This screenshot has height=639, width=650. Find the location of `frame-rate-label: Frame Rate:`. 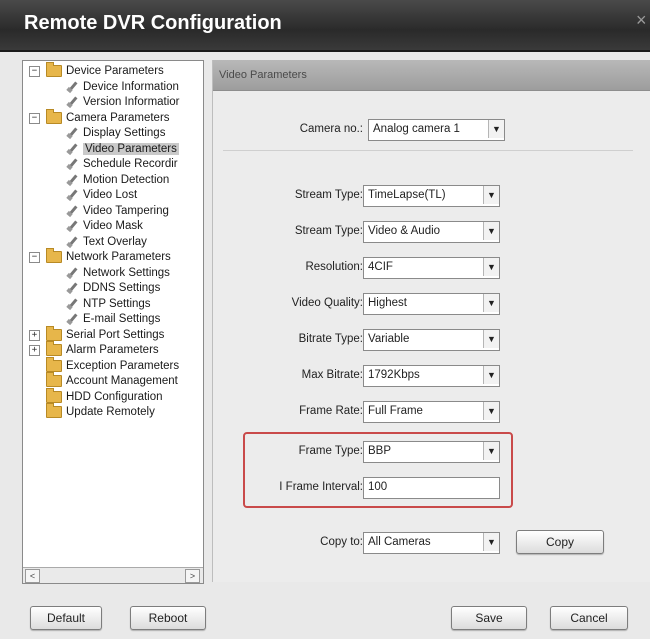

frame-rate-label: Frame Rate: is located at coordinates (331, 411).